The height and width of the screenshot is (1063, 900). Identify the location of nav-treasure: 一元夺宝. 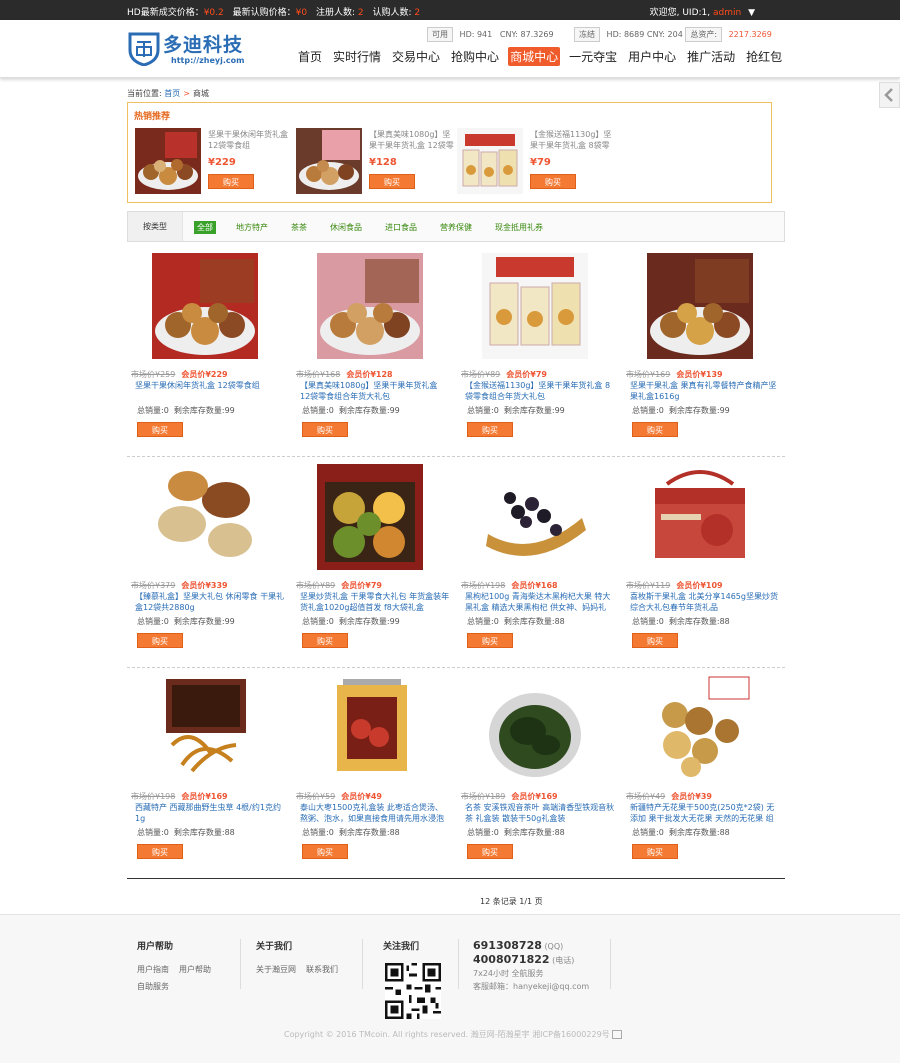
(593, 56).